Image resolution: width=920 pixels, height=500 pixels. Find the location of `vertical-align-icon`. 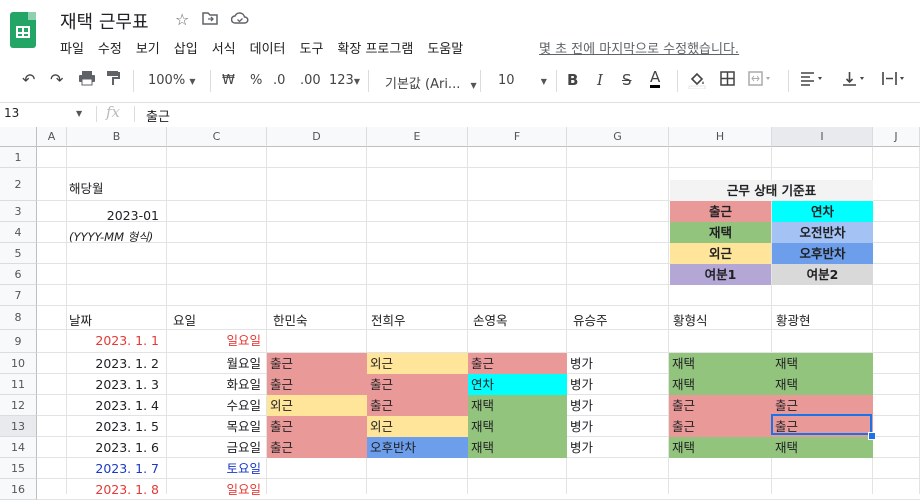

vertical-align-icon is located at coordinates (854, 80).